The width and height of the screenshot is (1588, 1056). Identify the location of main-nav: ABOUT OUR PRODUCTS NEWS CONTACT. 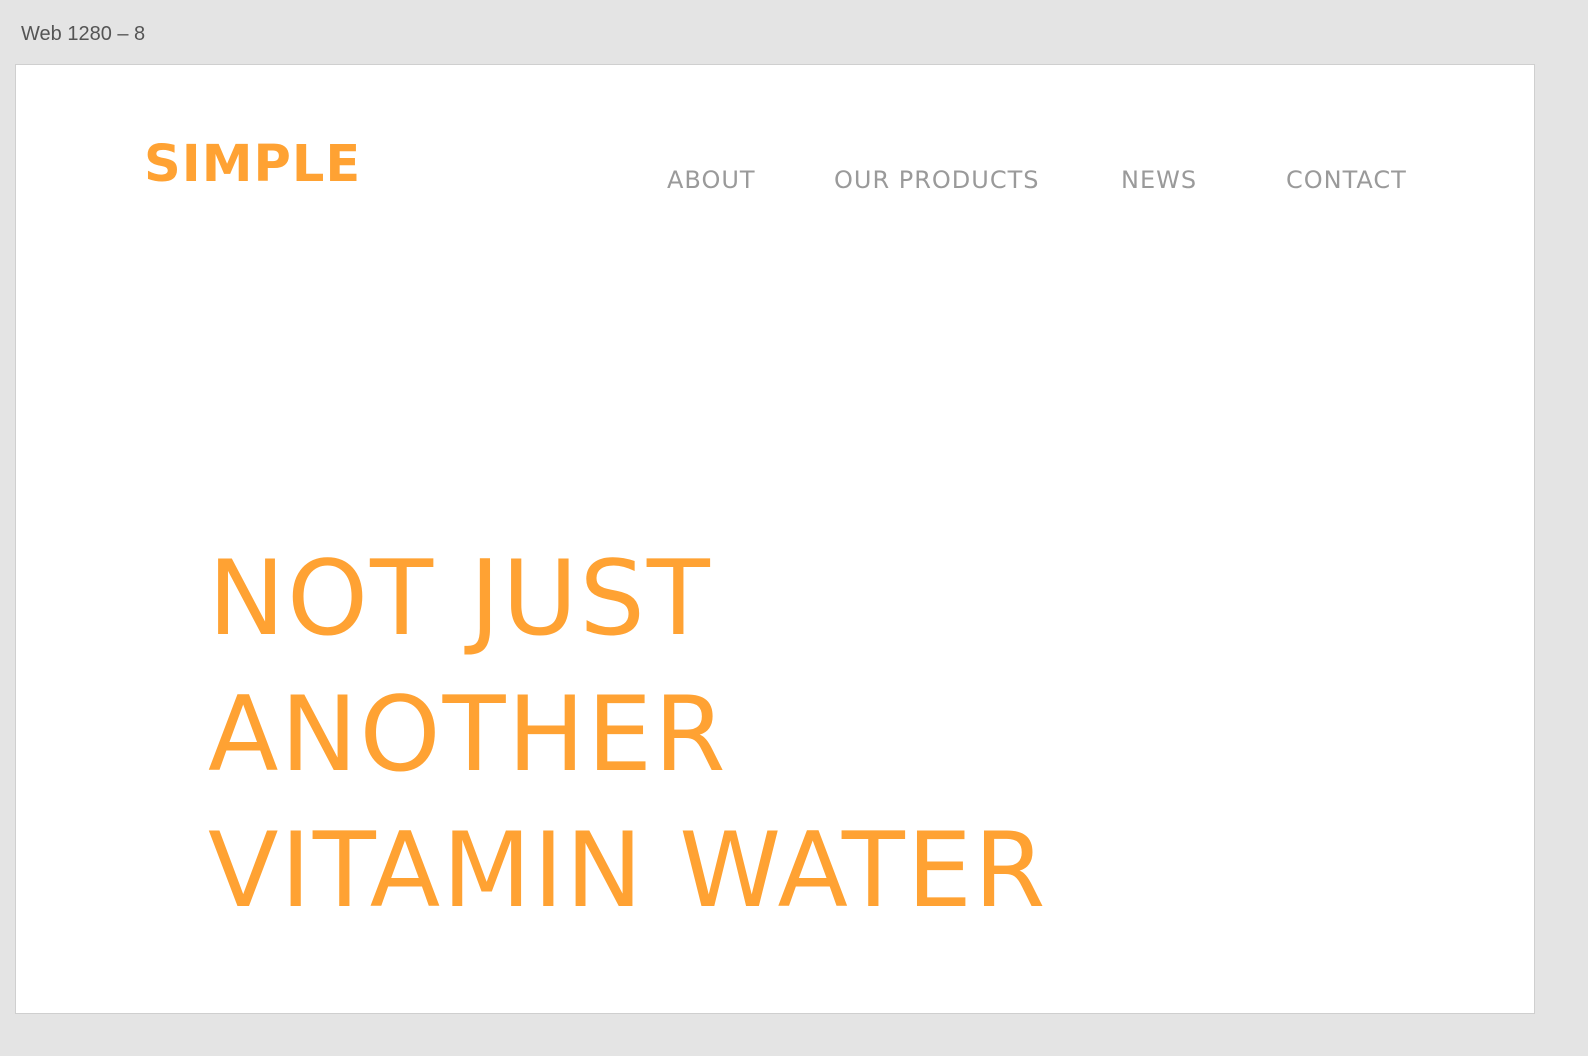
(775, 183).